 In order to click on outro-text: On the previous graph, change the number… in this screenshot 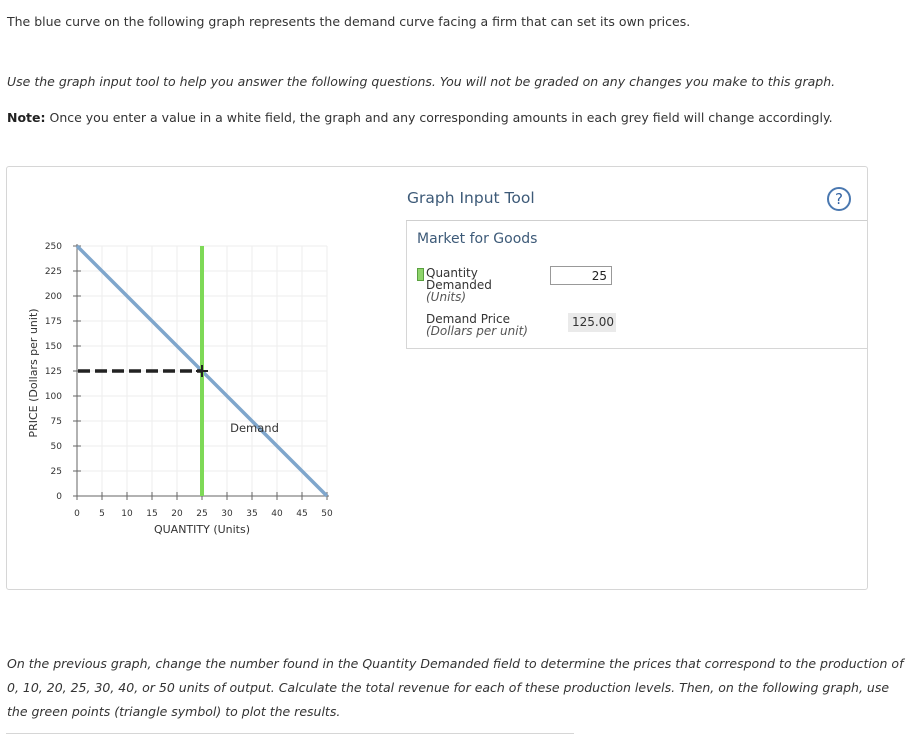, I will do `click(455, 687)`.